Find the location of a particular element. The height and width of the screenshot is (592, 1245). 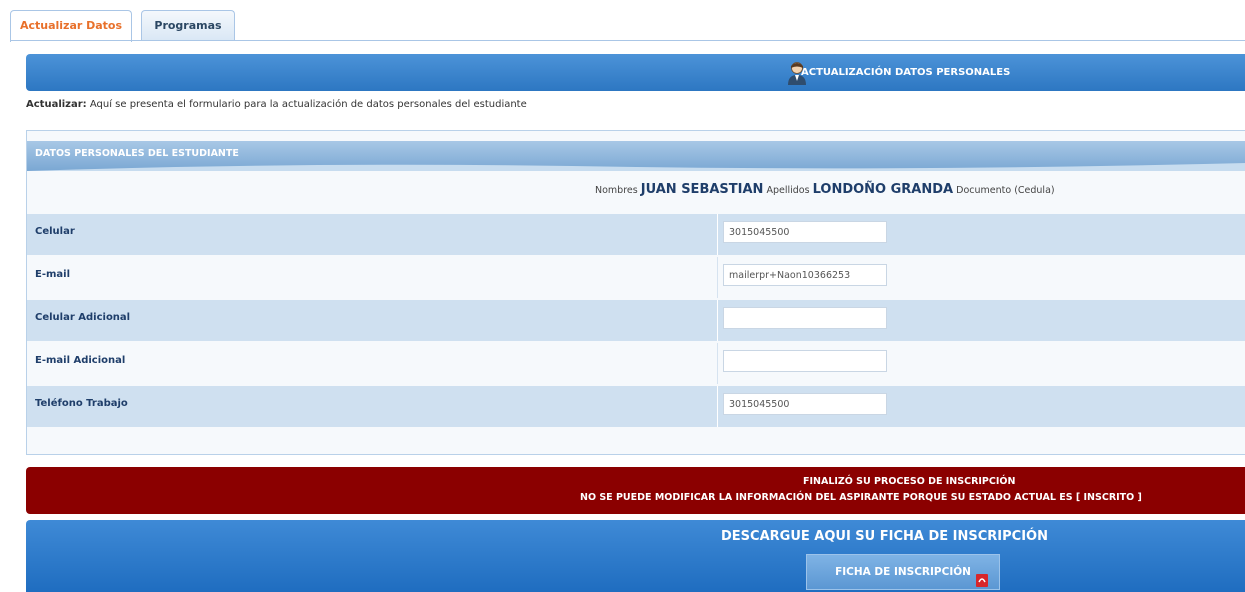

email-adicional-label: E-mail Adicional is located at coordinates (80, 360).